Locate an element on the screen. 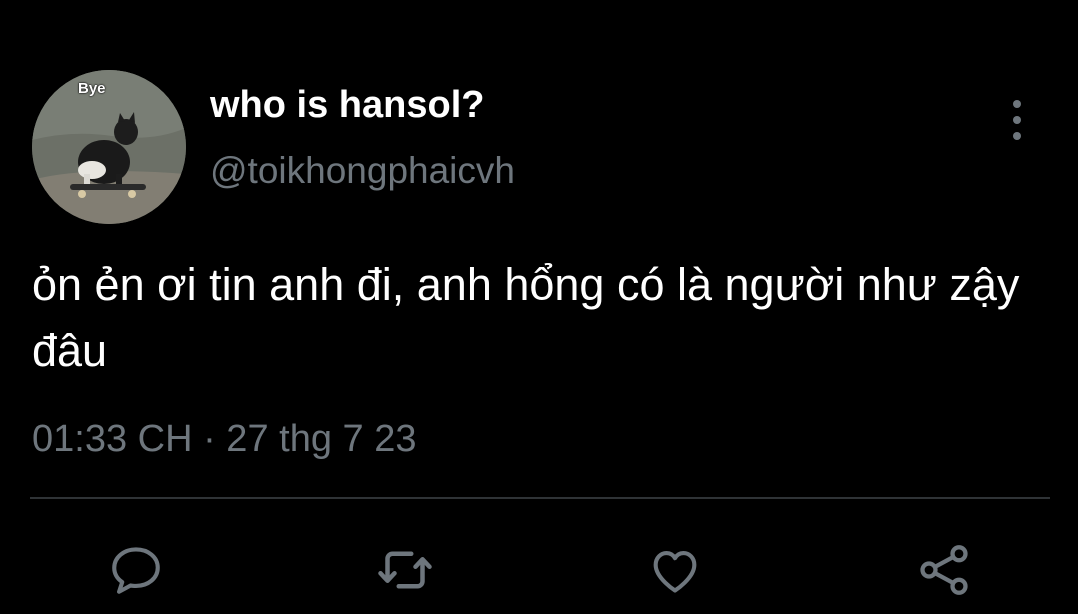  tweet-timestamp: 01:33 CH · 27 thg 7 23 is located at coordinates (224, 439).